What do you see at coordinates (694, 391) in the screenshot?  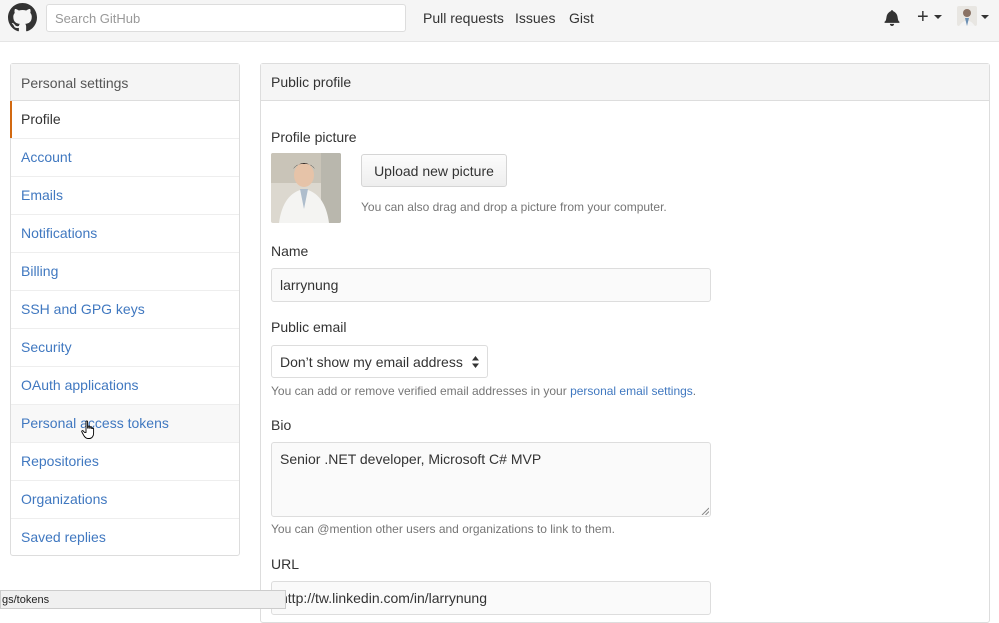 I see `email-note-period: .` at bounding box center [694, 391].